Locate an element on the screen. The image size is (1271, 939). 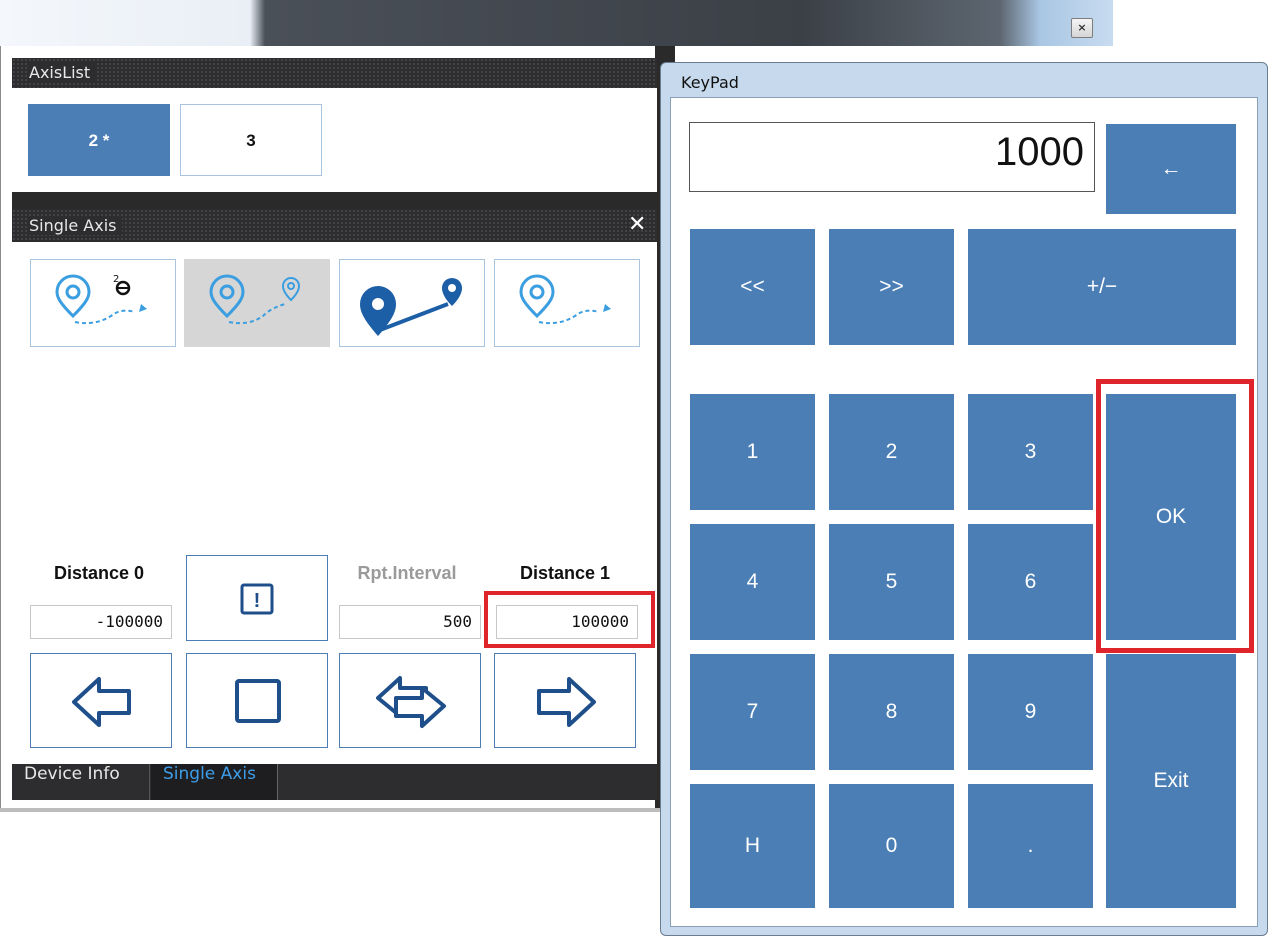
sign-toggle-button: +/− is located at coordinates (1102, 287).